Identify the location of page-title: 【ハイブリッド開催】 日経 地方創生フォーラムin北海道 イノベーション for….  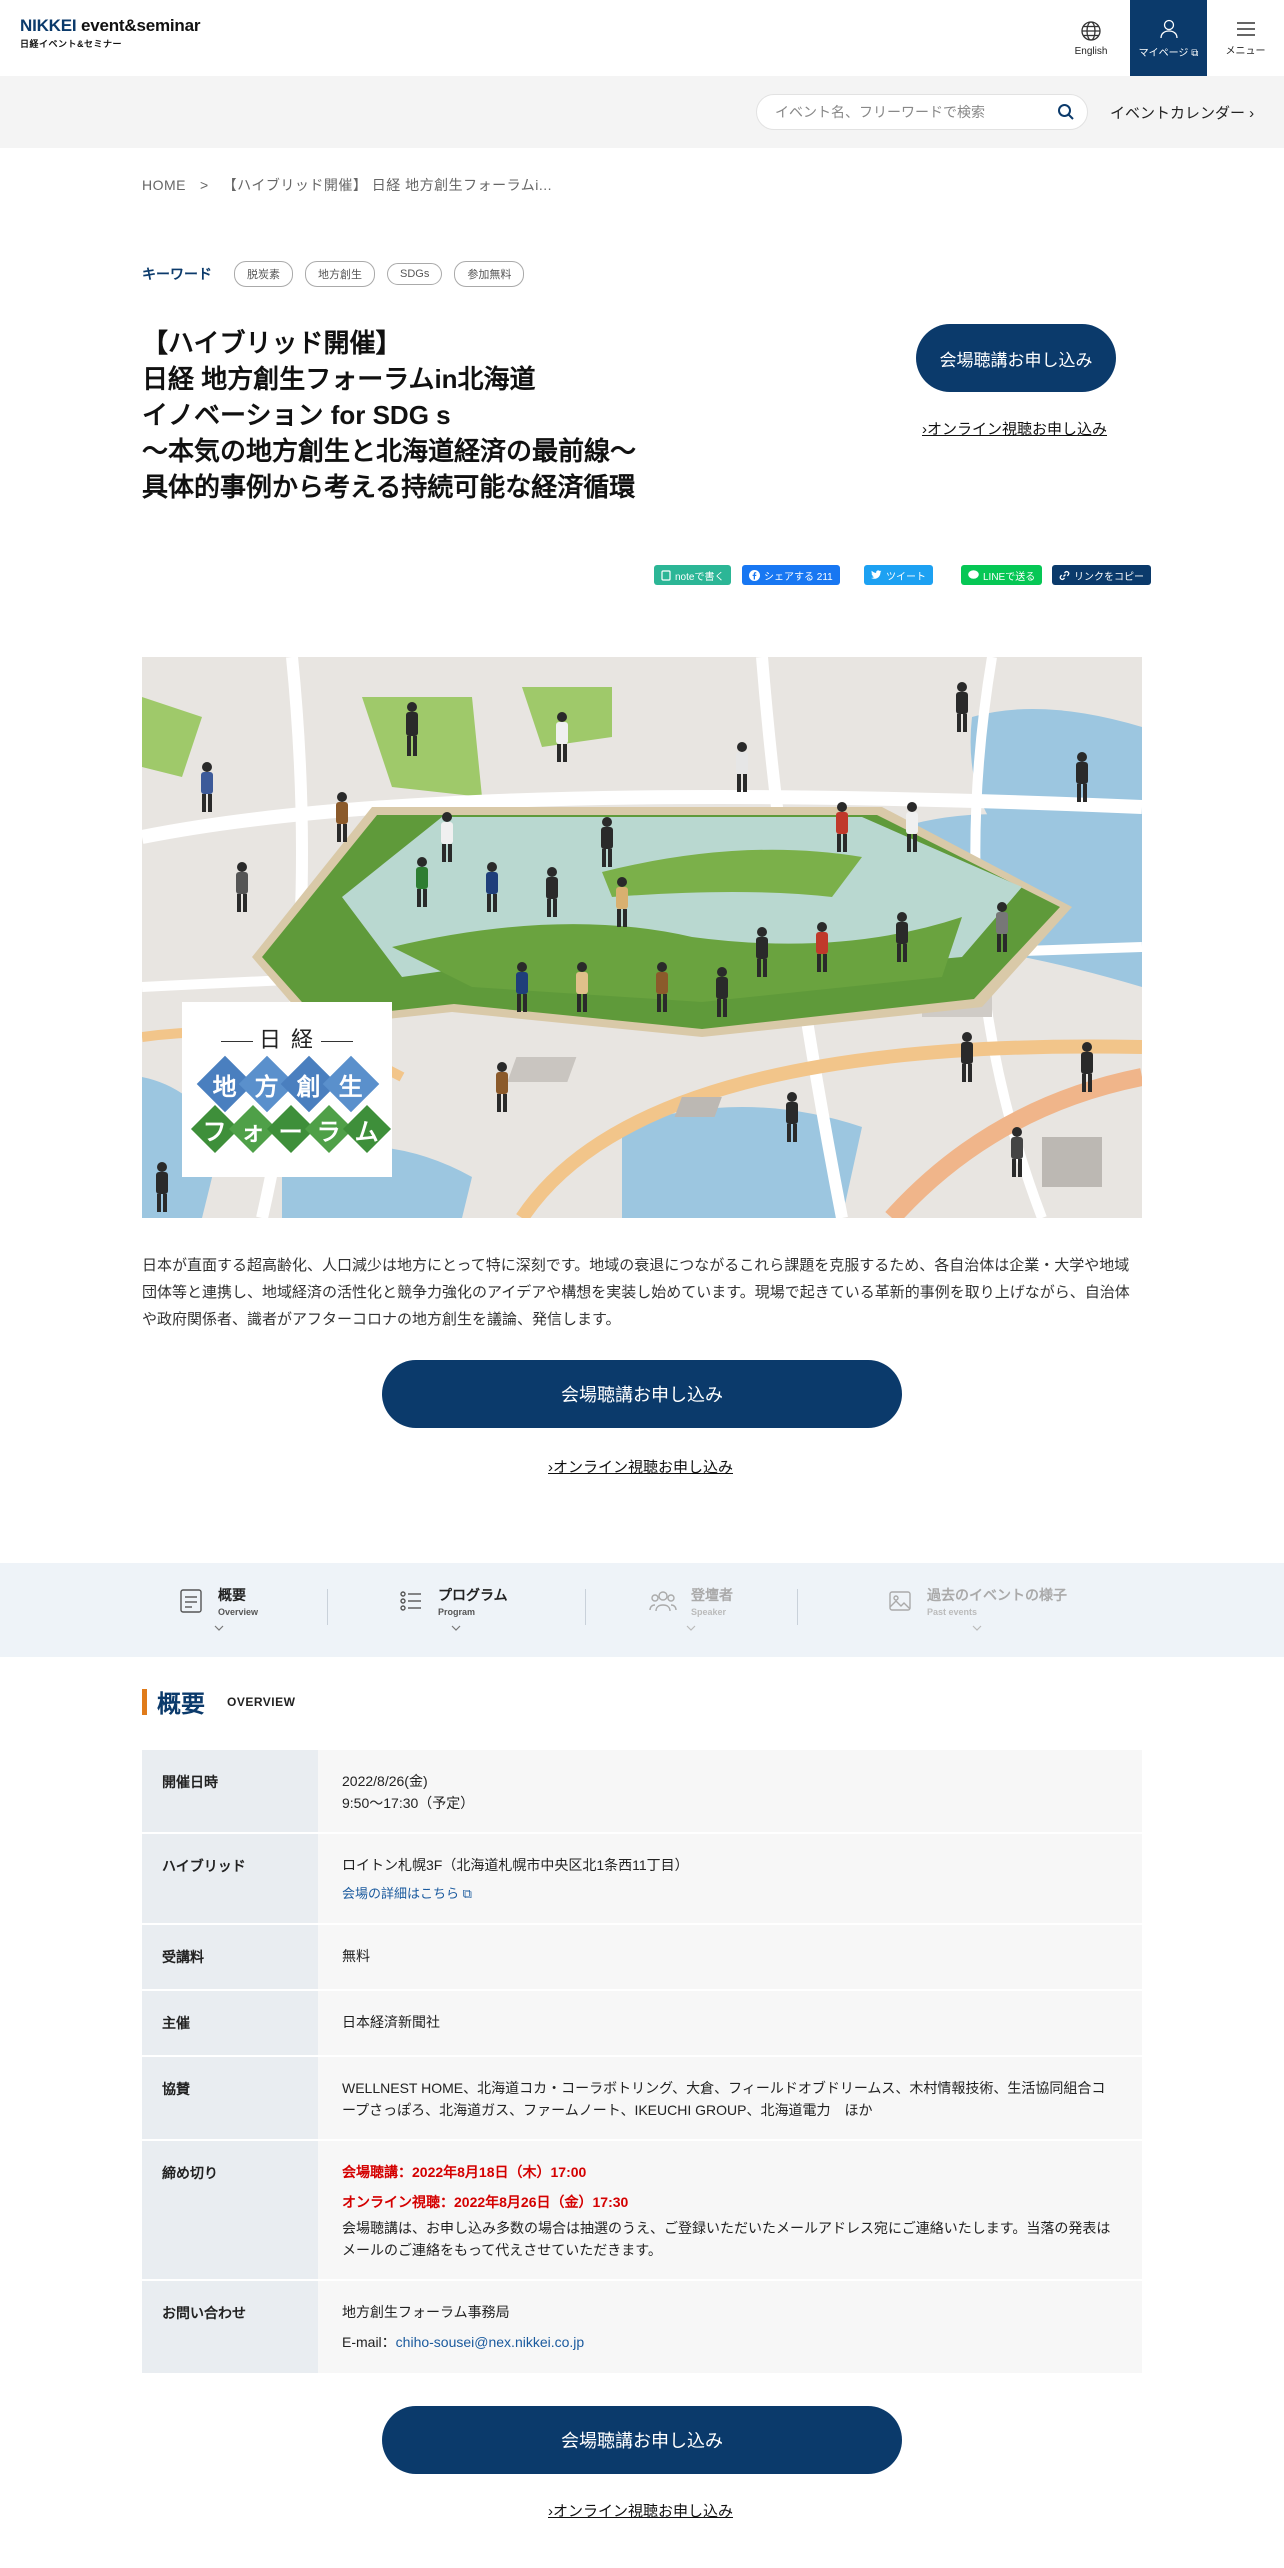
(389, 415).